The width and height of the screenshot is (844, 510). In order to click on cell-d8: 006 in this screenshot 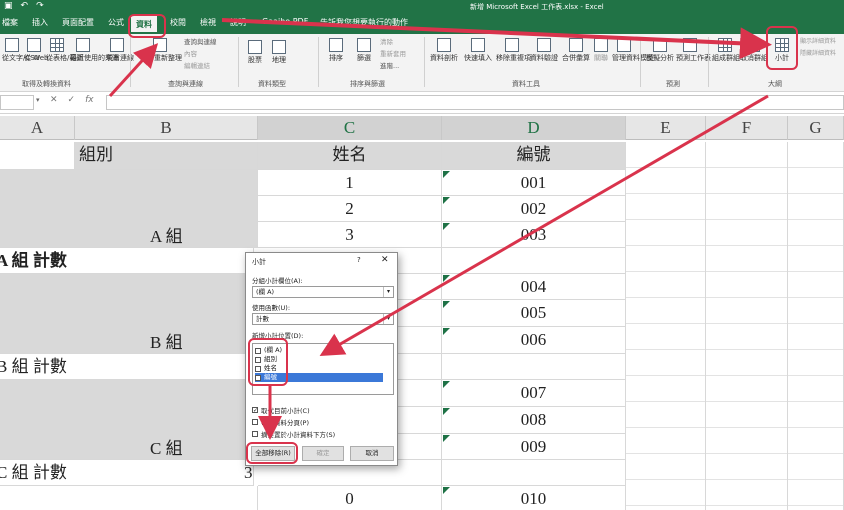, I will do `click(534, 340)`.